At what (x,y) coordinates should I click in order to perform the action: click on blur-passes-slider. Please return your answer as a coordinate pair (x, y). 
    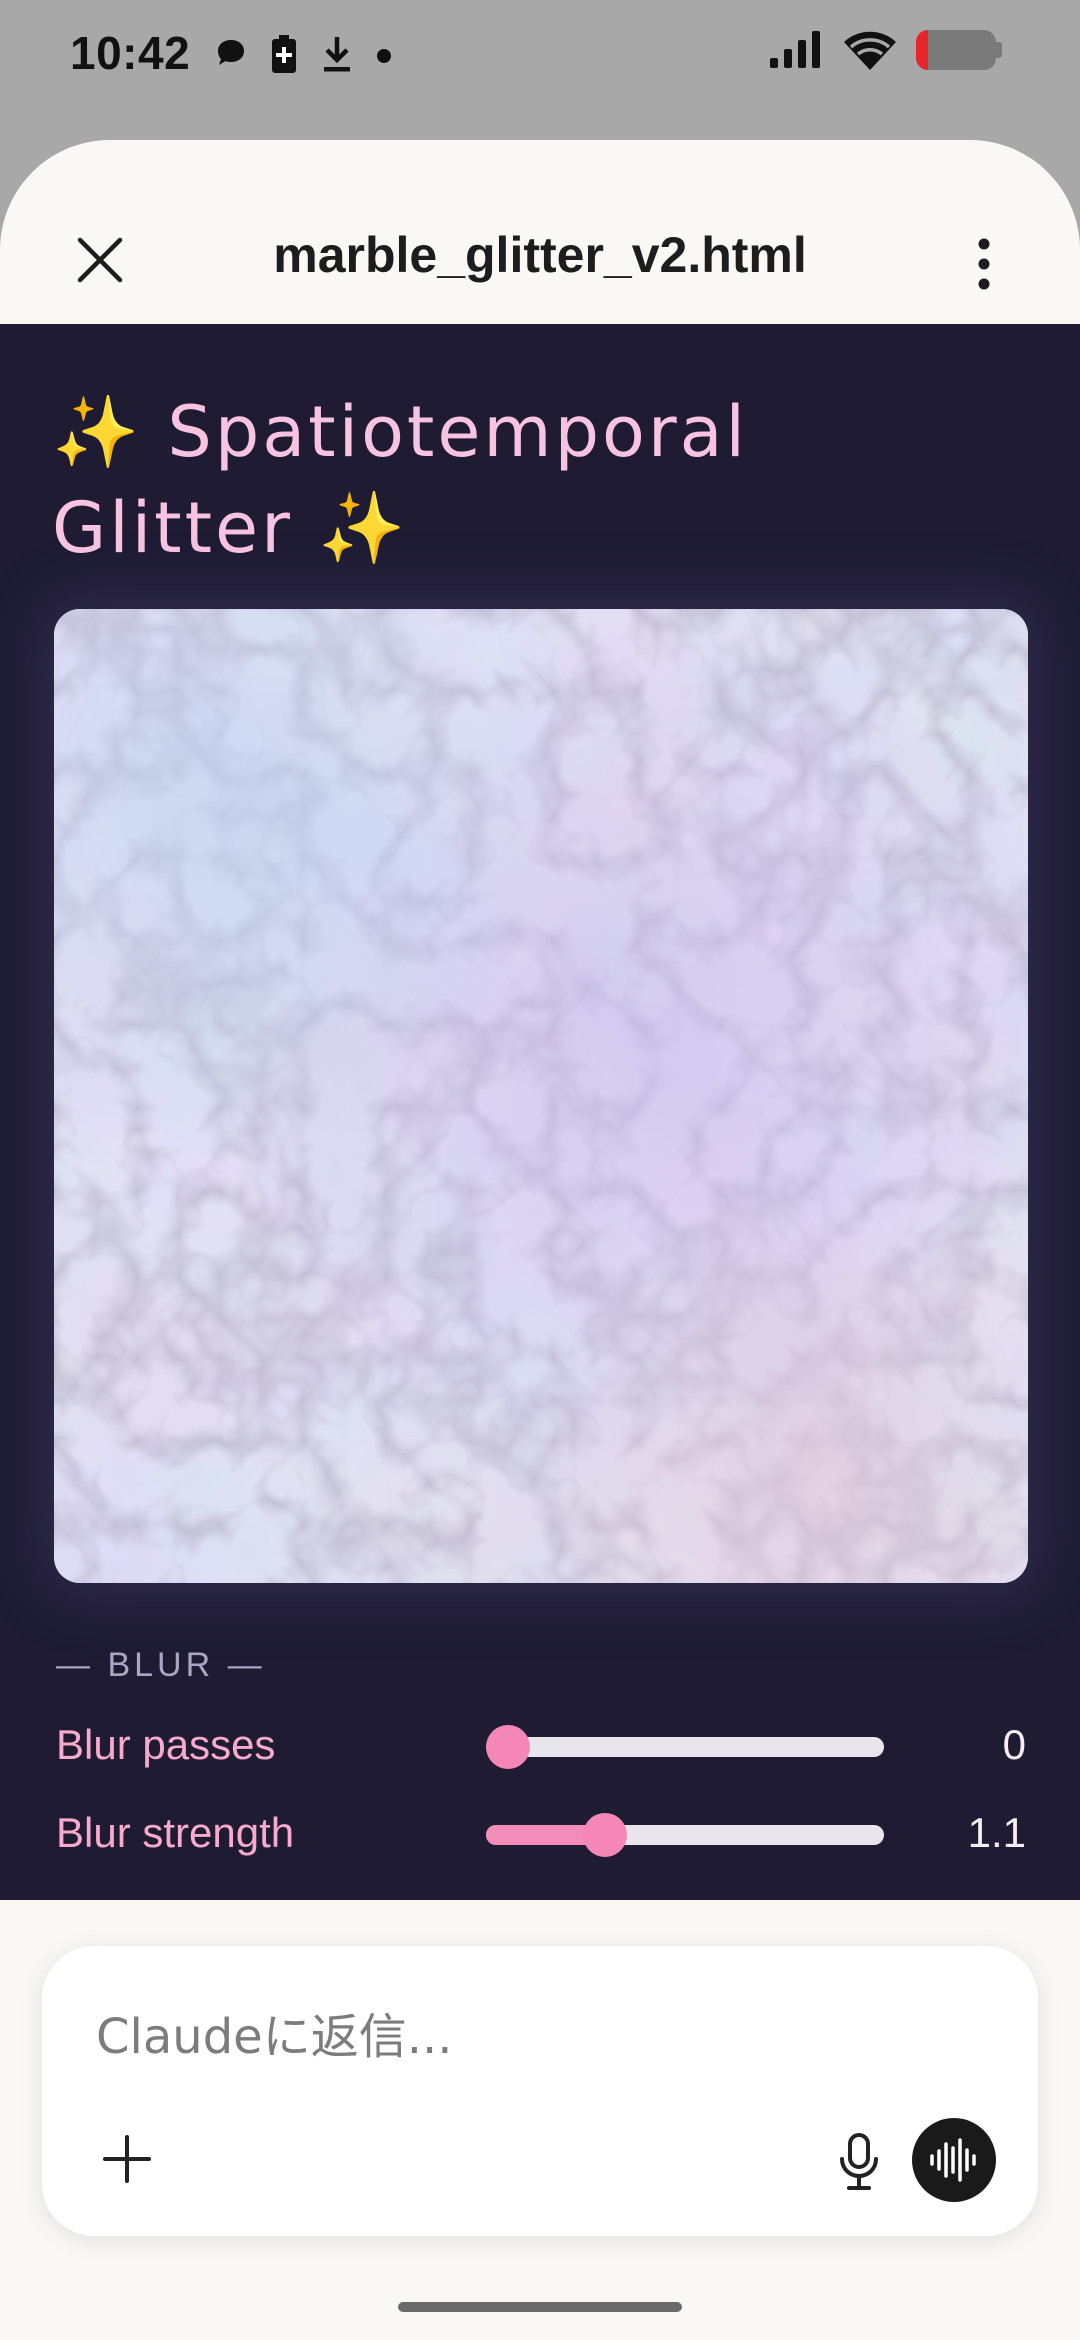
    Looking at the image, I should click on (685, 1747).